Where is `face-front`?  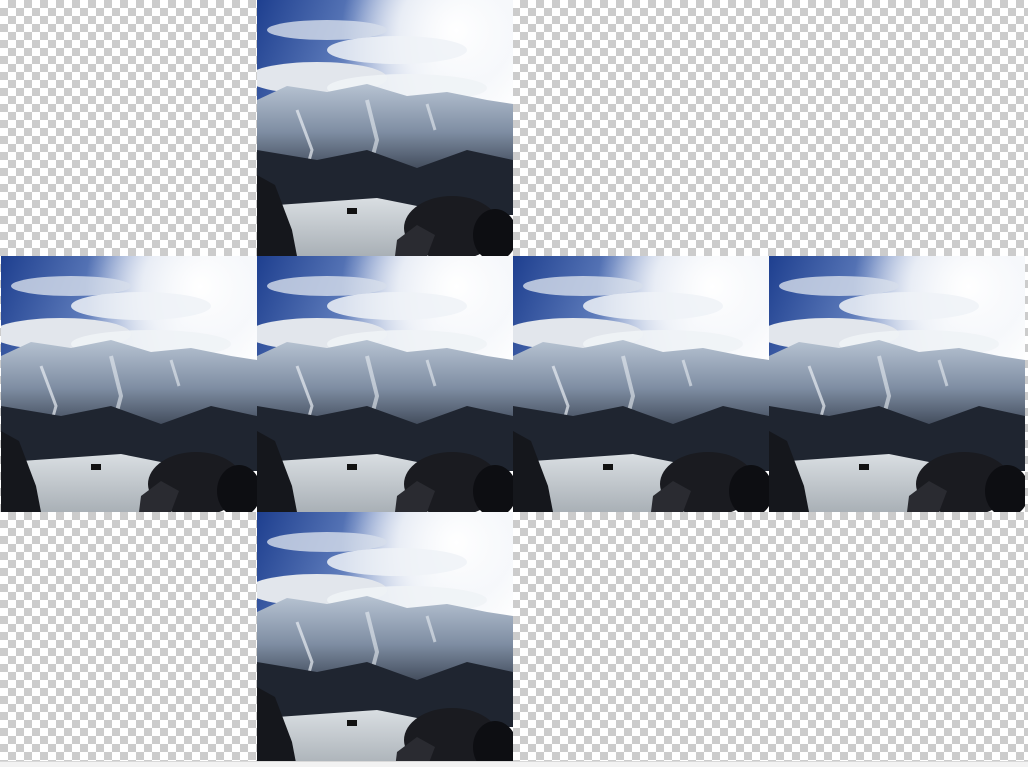
face-front is located at coordinates (385, 384).